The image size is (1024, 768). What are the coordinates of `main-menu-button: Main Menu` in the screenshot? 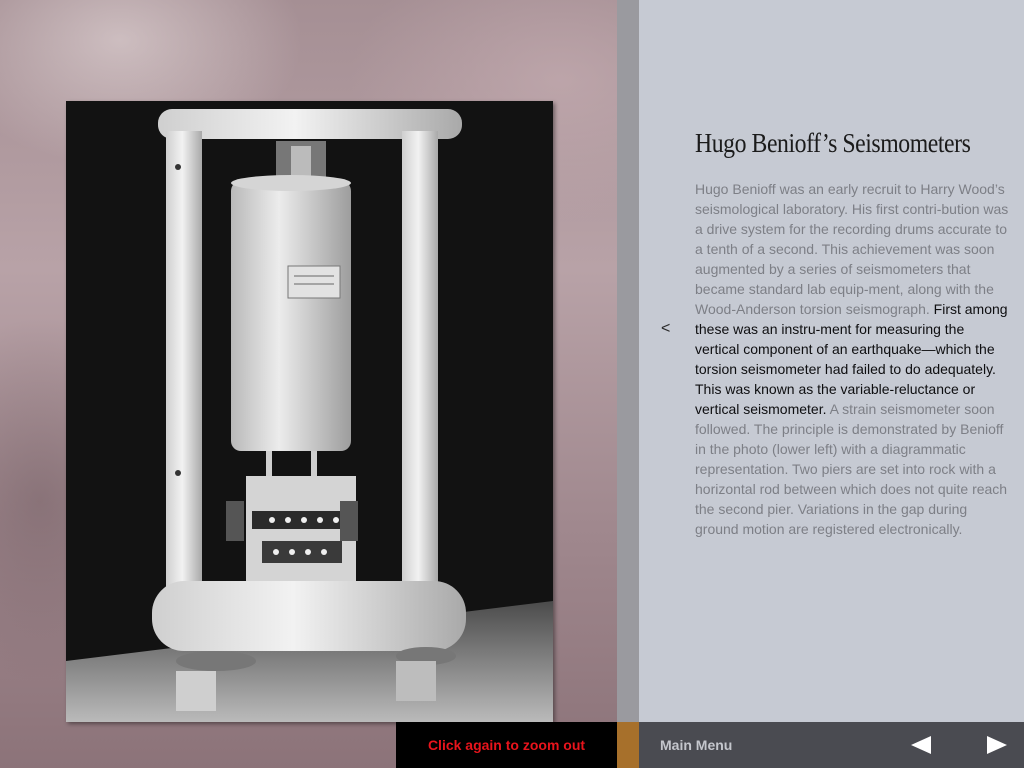 It's located at (696, 745).